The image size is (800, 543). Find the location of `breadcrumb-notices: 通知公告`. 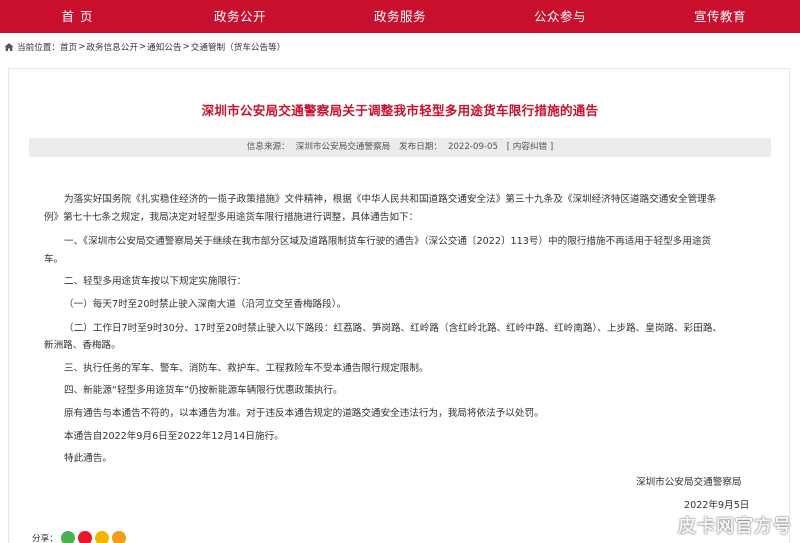

breadcrumb-notices: 通知公告 is located at coordinates (164, 47).